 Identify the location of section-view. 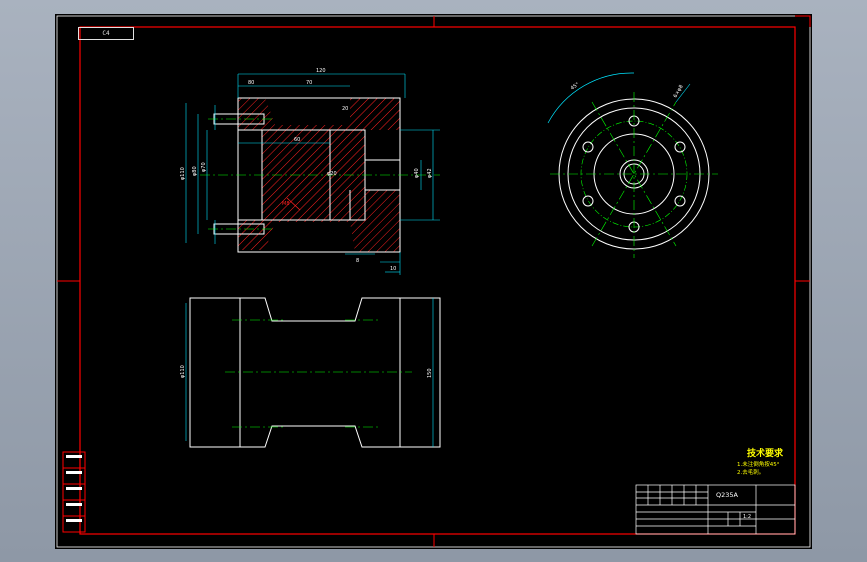
(312, 174).